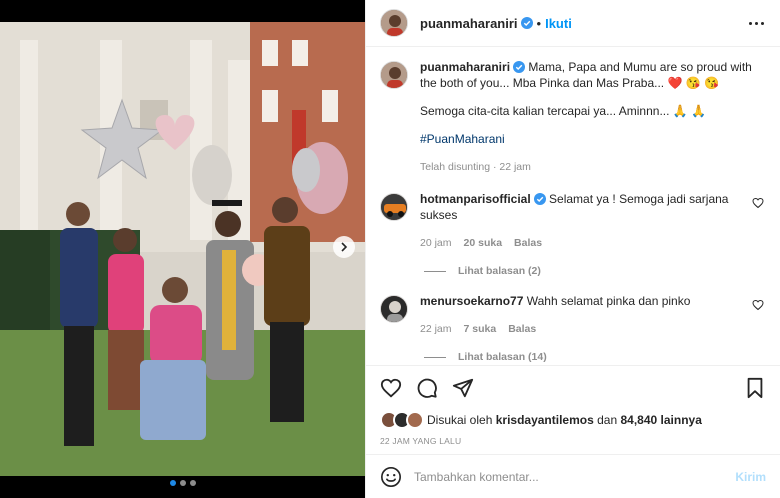 This screenshot has height=498, width=780. I want to click on commenter-username: menursoekarno77, so click(471, 301).